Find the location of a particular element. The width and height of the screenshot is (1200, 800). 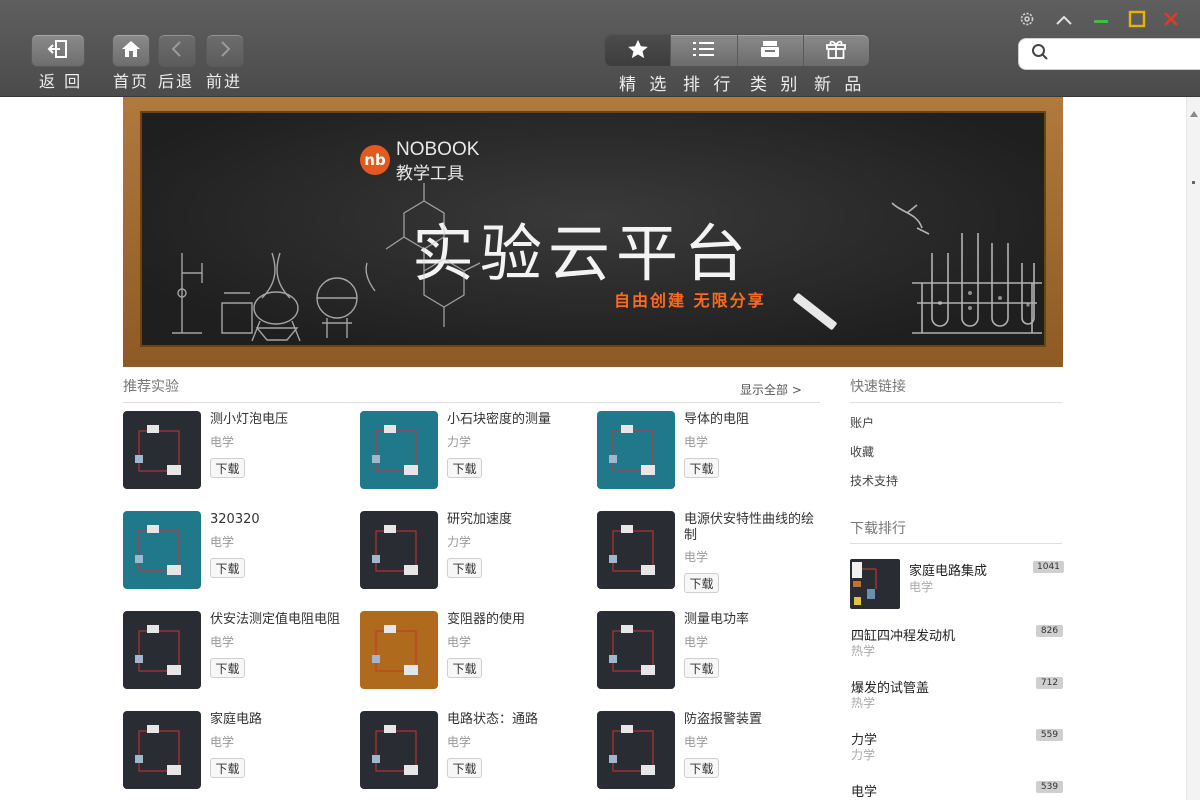

experiment-name: 研究加速度 is located at coordinates (517, 520).